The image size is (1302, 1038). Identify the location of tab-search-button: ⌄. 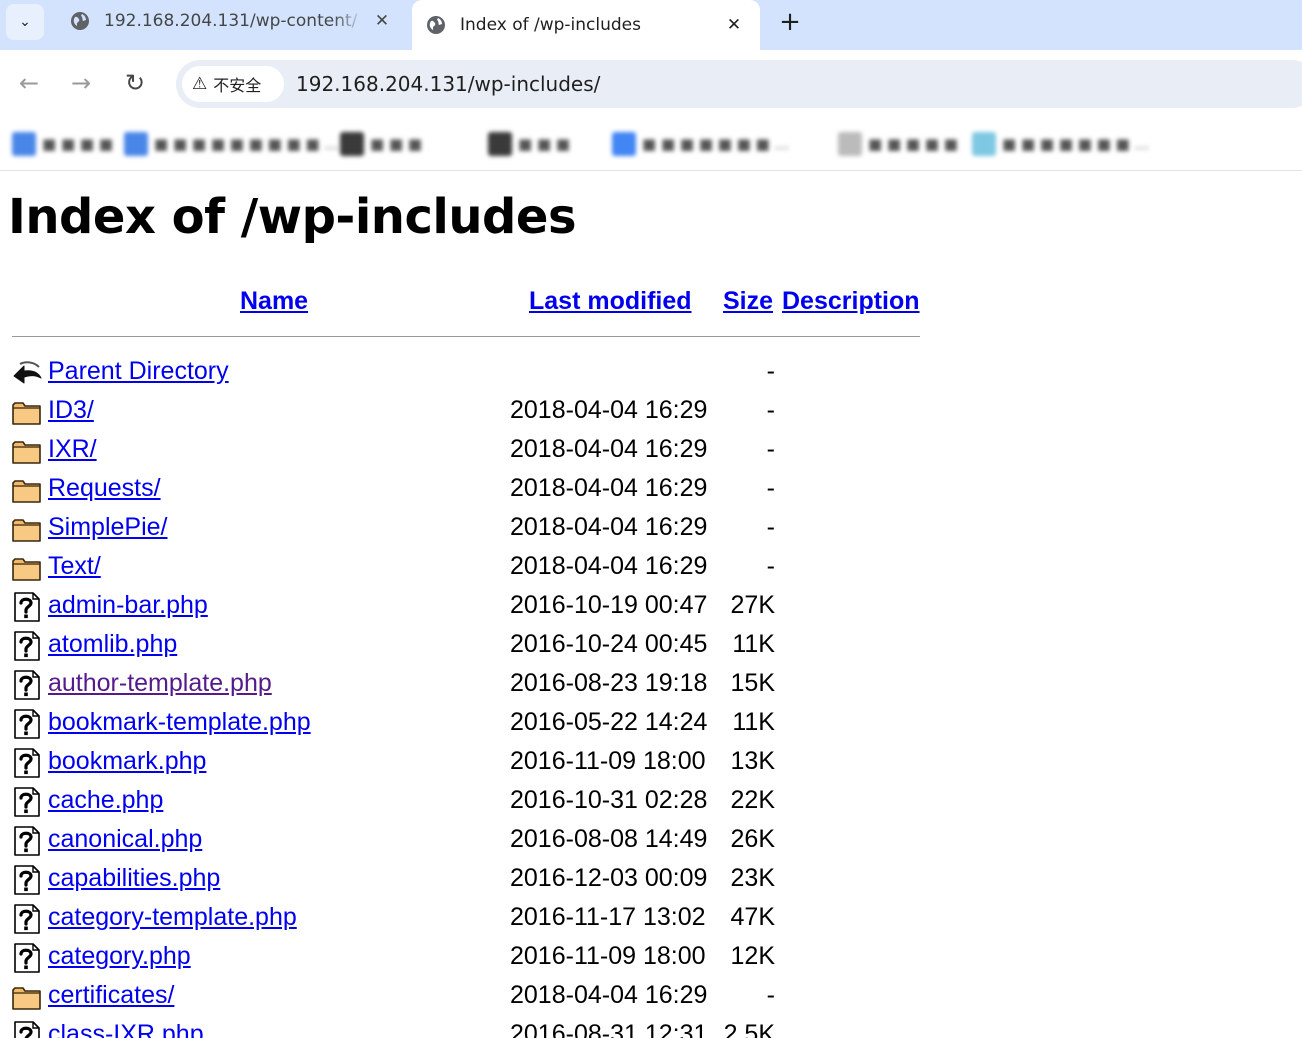
(25, 22).